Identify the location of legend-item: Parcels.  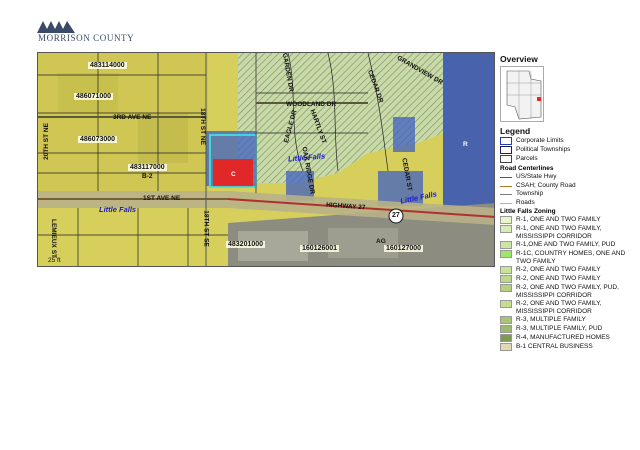
(565, 159).